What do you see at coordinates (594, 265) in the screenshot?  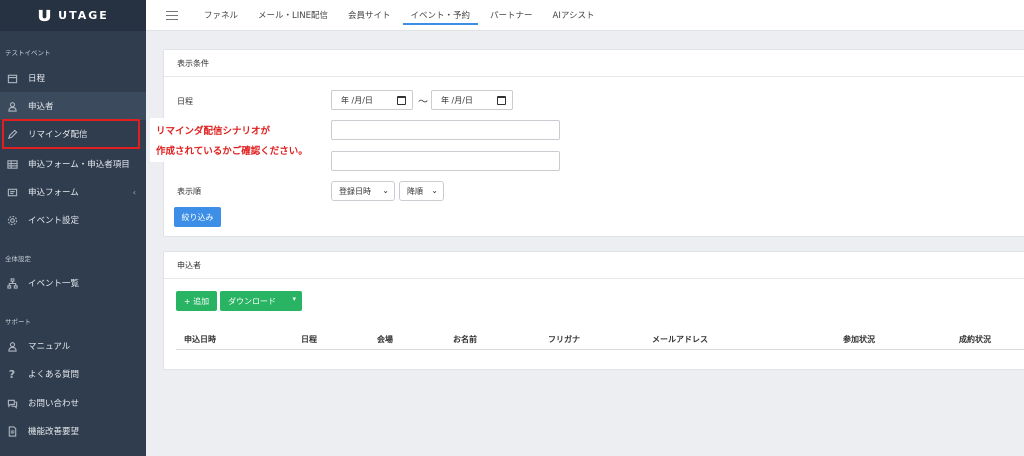 I see `applicants-panel-title: 申込者` at bounding box center [594, 265].